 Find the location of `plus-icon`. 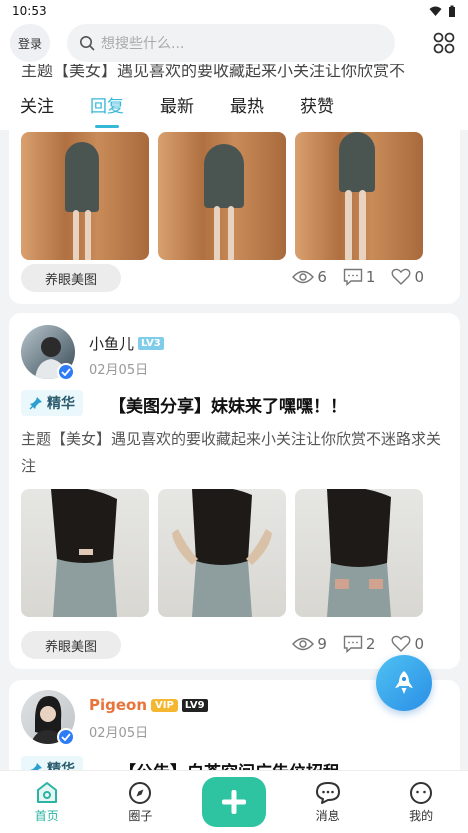

plus-icon is located at coordinates (233, 802).